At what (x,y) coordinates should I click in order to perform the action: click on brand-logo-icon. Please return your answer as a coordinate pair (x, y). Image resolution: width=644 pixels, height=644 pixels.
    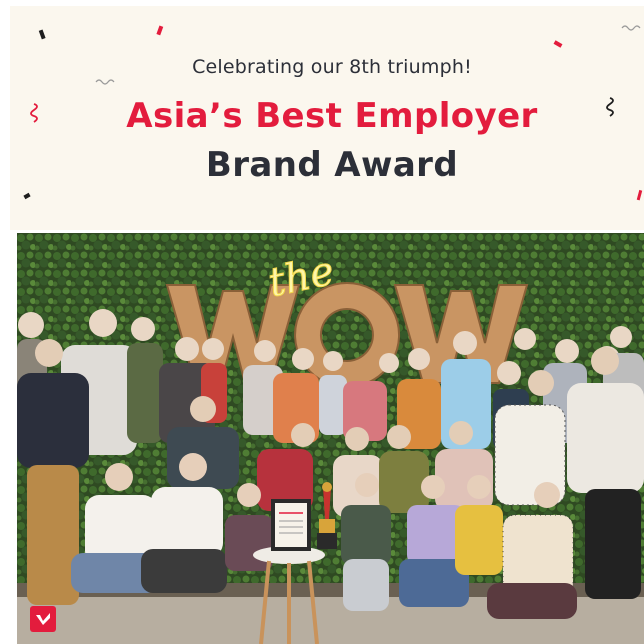
    Looking at the image, I should click on (43, 619).